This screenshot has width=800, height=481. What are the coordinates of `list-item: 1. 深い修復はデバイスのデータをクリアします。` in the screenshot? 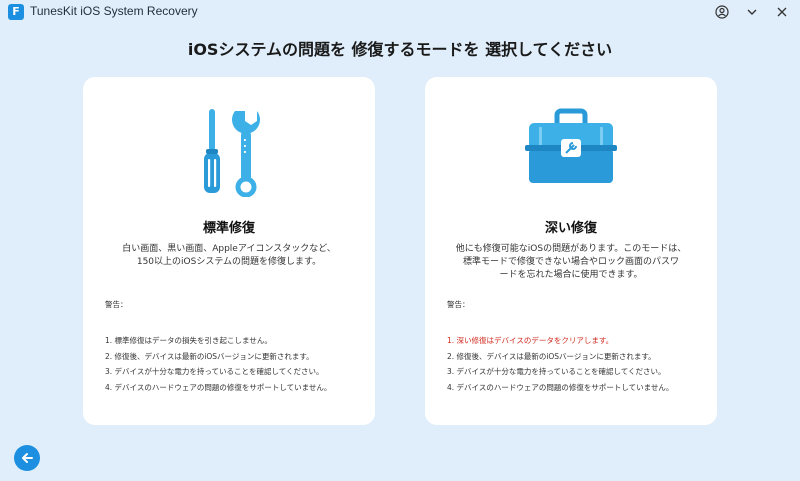 It's located at (530, 340).